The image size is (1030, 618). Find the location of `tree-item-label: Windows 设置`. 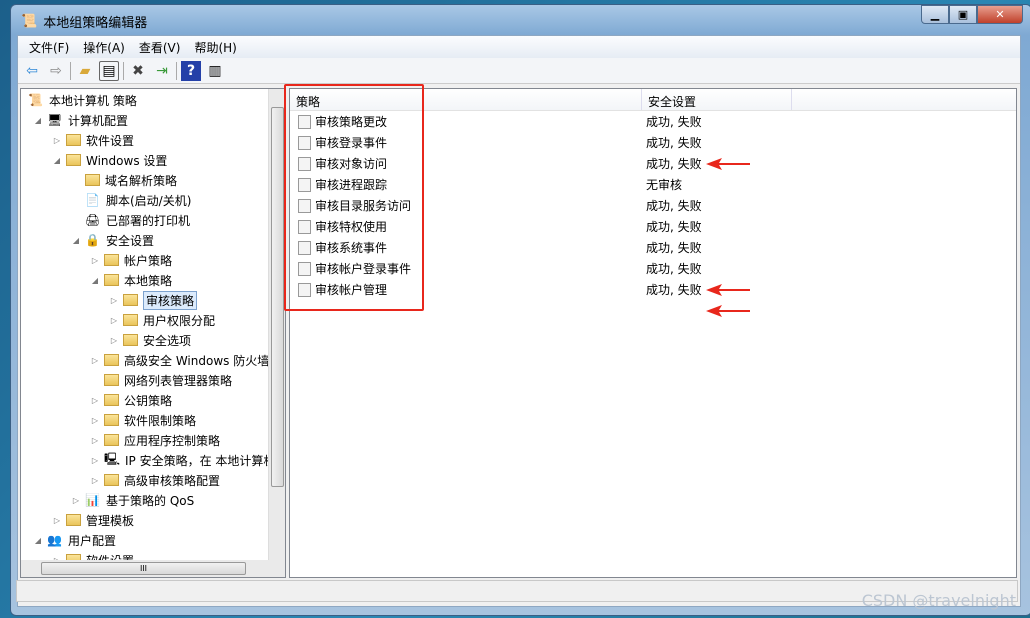

tree-item-label: Windows 设置 is located at coordinates (127, 160).